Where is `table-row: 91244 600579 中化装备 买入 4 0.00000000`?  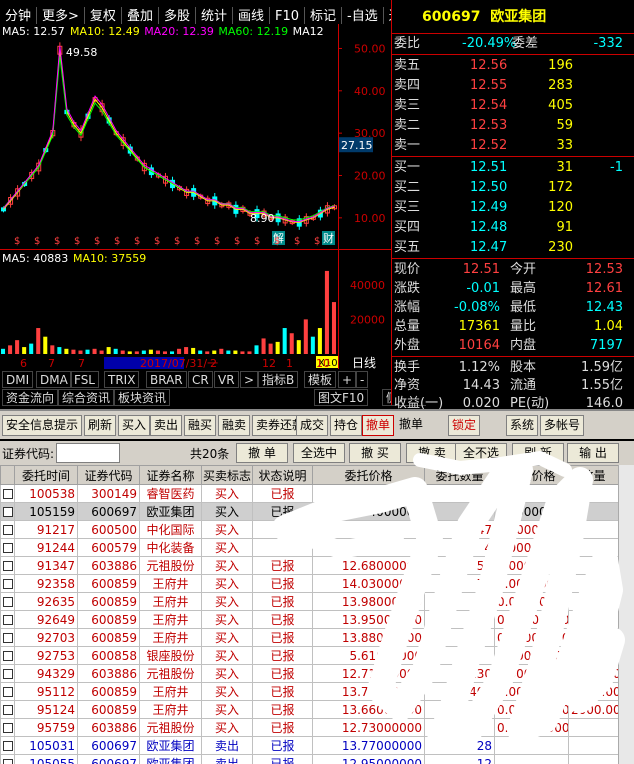 table-row: 91244 600579 中化装备 买入 4 0.00000000 is located at coordinates (309, 547).